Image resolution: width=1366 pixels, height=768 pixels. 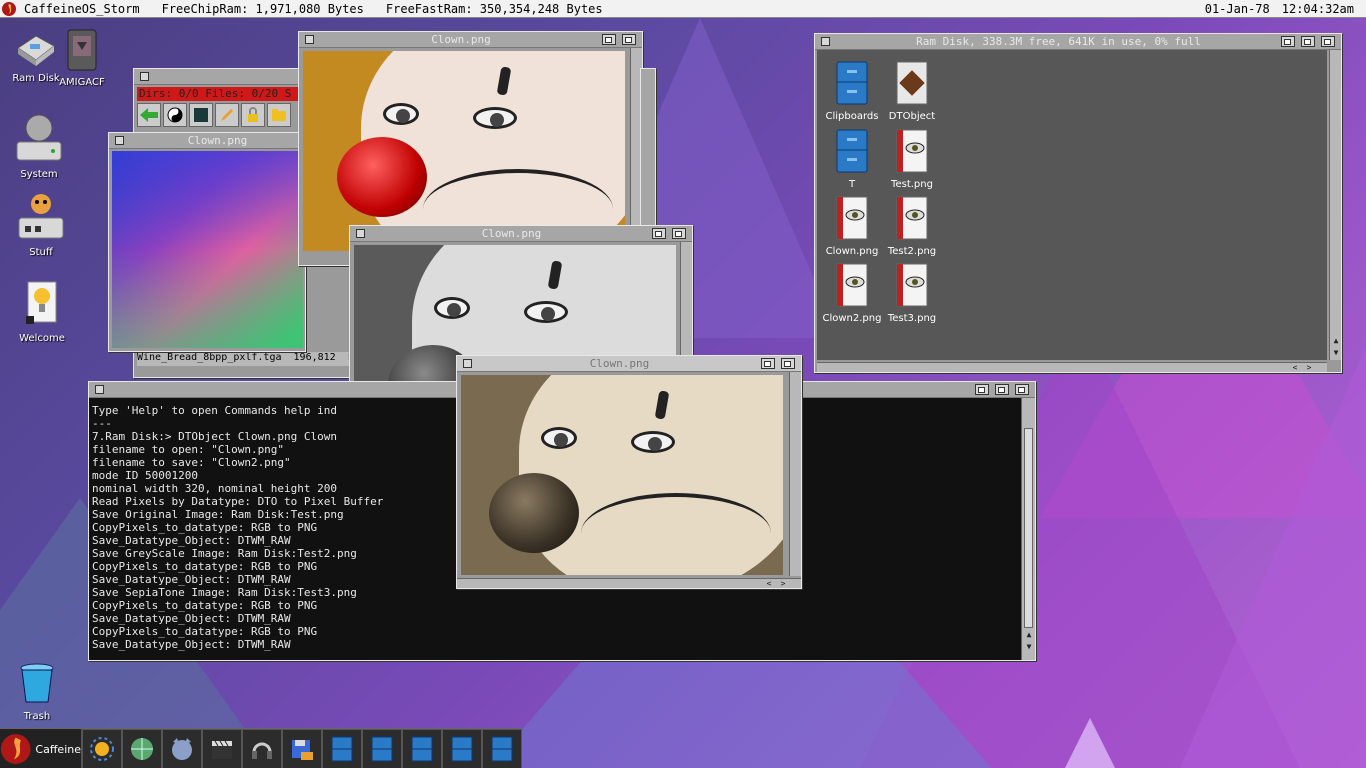 I want to click on taskbar-sun-button, so click(x=102, y=748).